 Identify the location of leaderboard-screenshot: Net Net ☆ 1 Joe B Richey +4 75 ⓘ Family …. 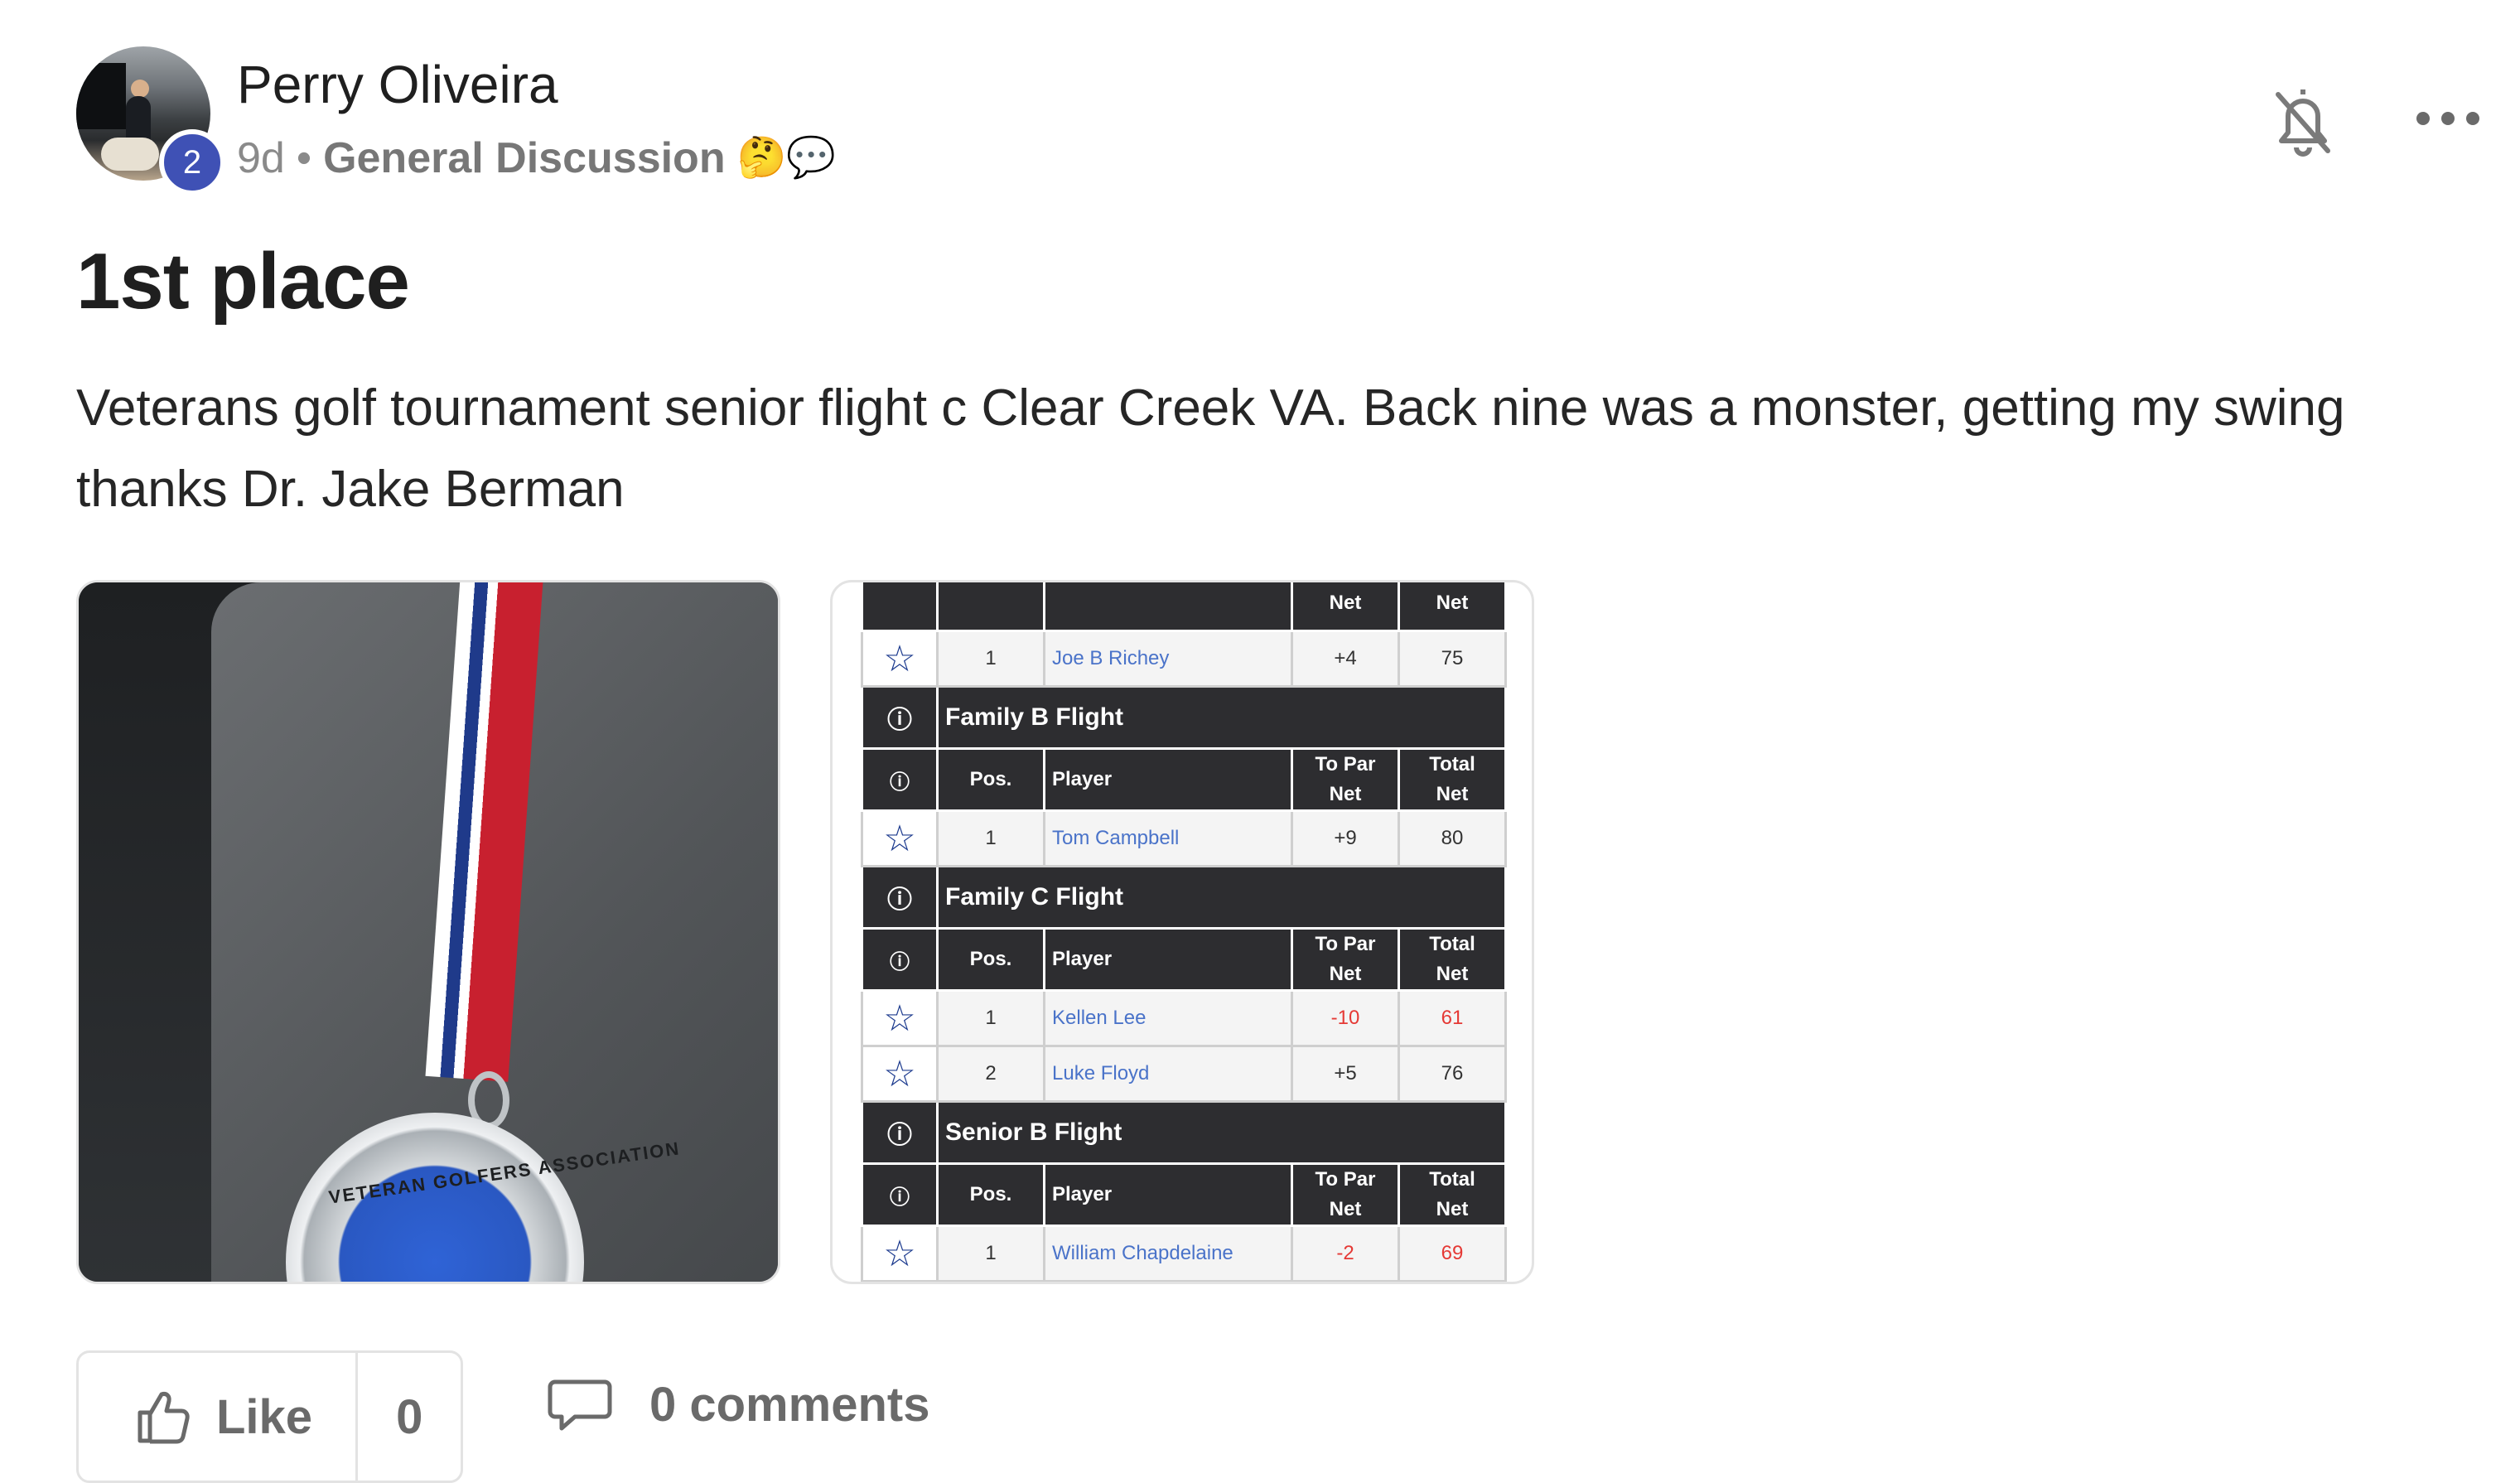
(1182, 932).